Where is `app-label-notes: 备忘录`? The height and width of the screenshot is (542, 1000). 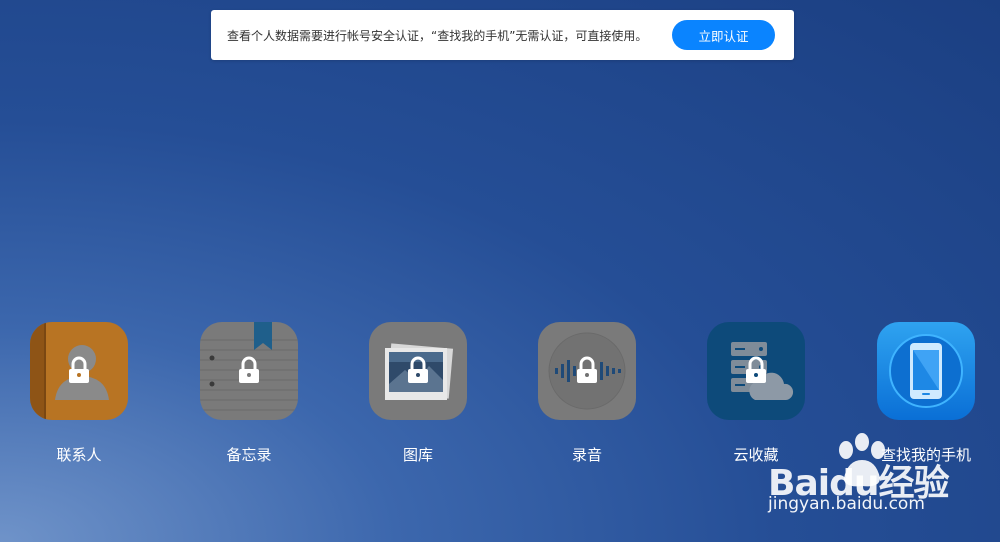
app-label-notes: 备忘录 is located at coordinates (249, 455).